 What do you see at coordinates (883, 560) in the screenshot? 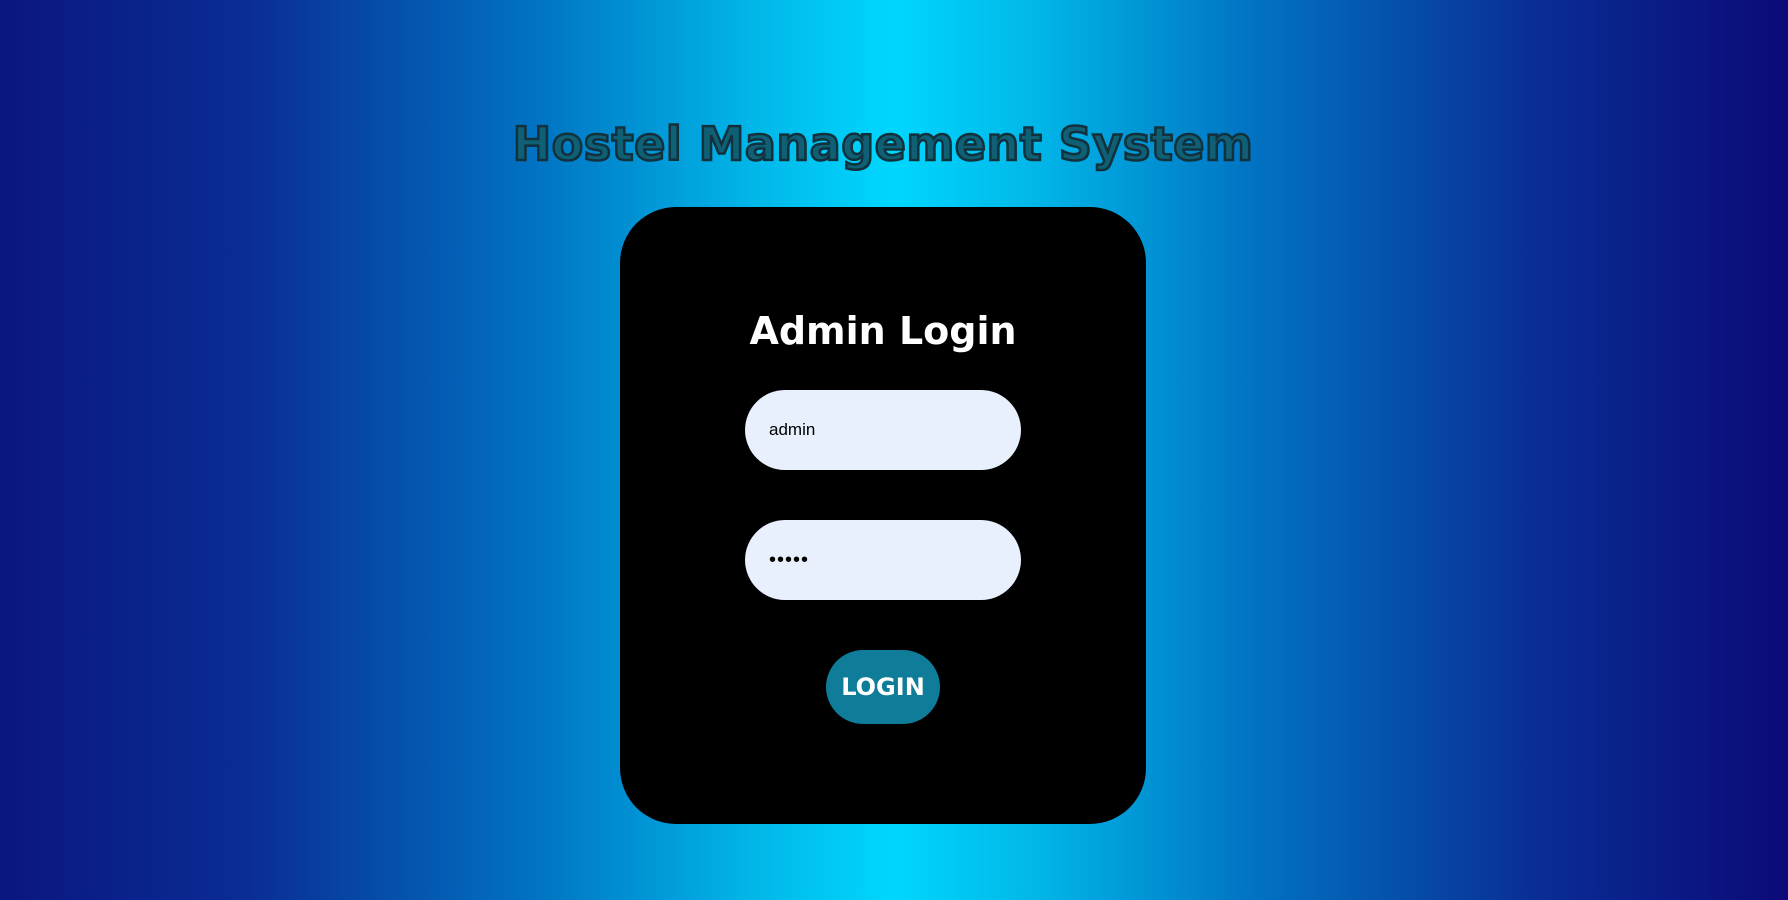
I see `password-input` at bounding box center [883, 560].